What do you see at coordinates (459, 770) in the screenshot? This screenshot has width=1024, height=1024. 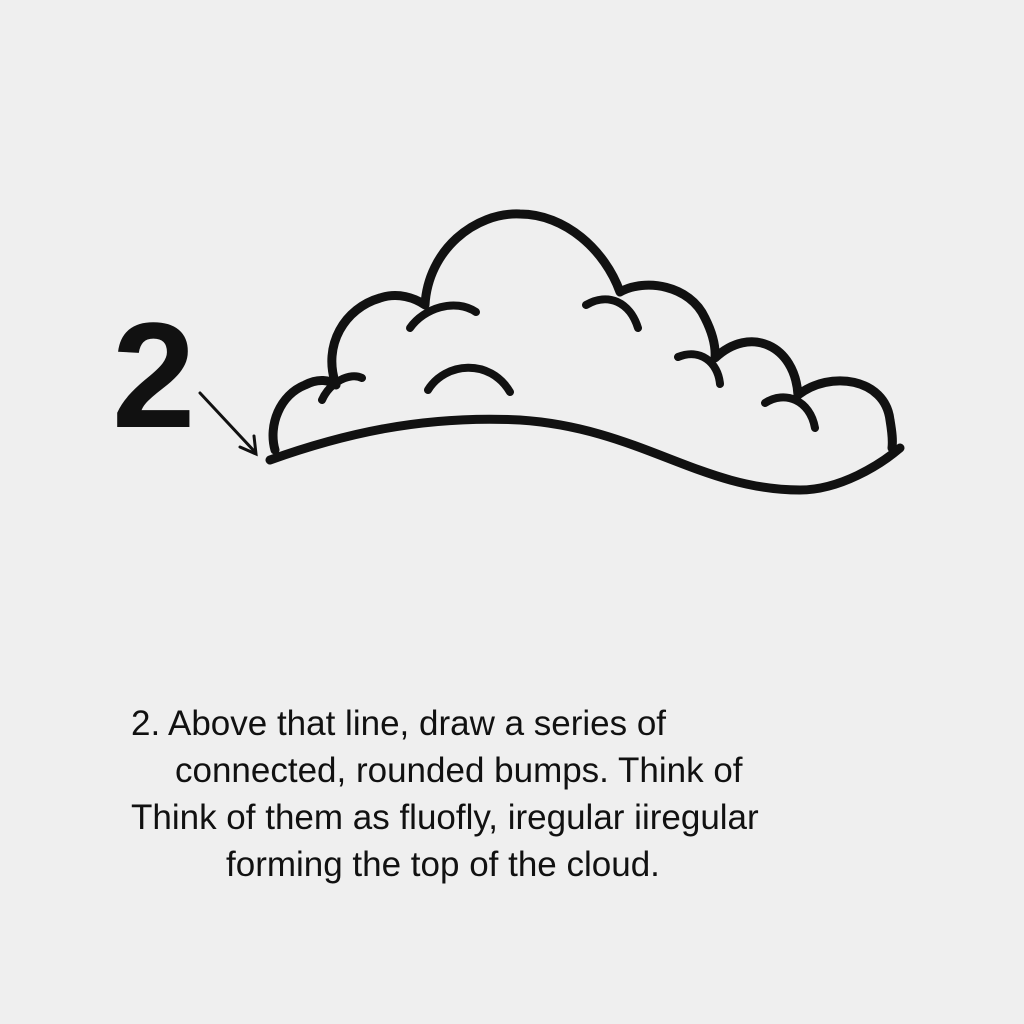 I see `instruction-line: connected, rounded bumps. Think of` at bounding box center [459, 770].